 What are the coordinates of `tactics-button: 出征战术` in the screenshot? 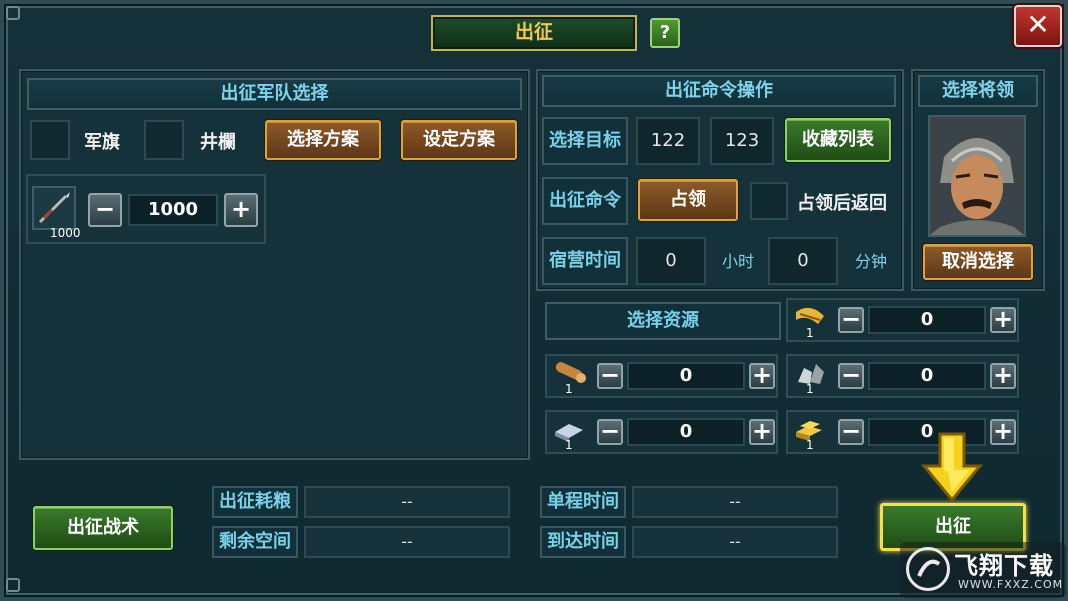 It's located at (103, 528).